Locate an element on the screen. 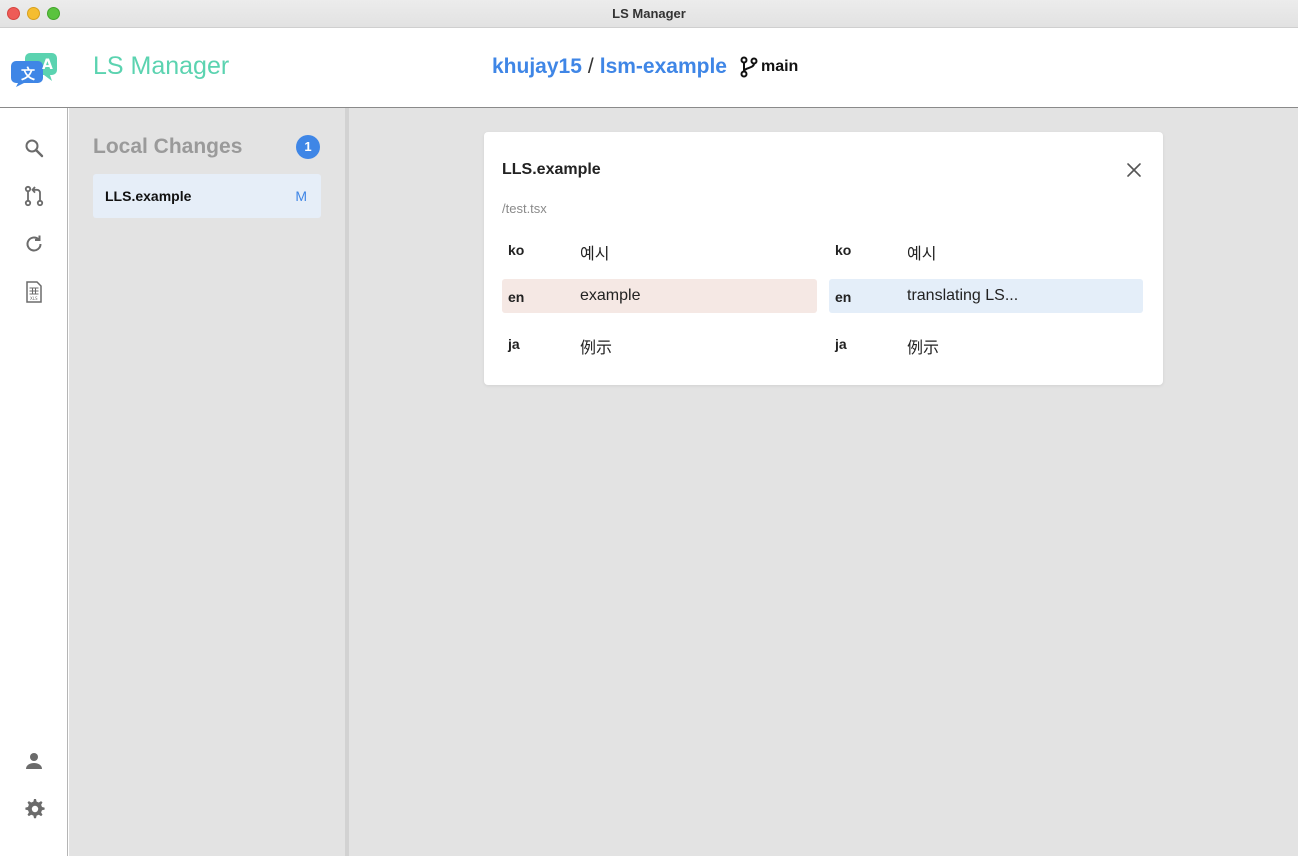 Image resolution: width=1298 pixels, height=856 pixels. gear-icon is located at coordinates (34, 809).